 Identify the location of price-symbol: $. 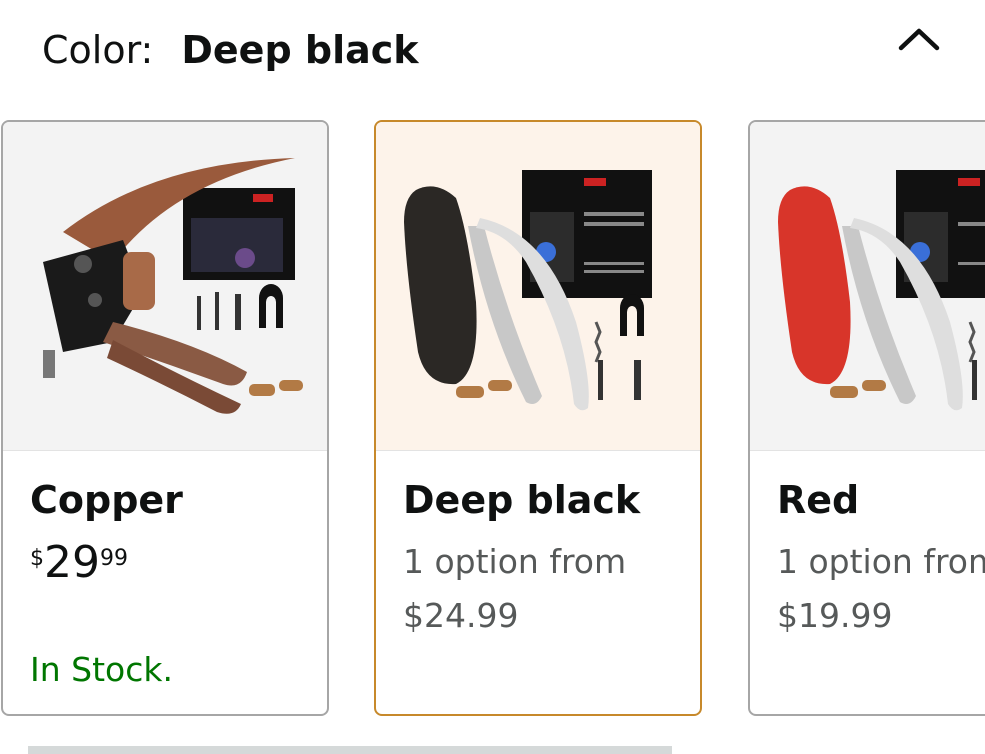
(37, 558).